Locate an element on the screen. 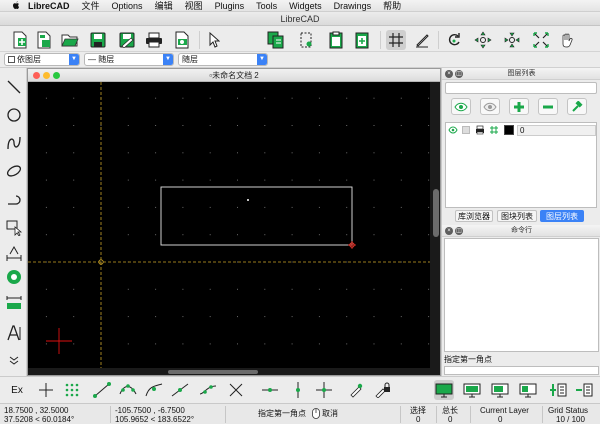  line-width-select: 随层 ▼ is located at coordinates (223, 59).